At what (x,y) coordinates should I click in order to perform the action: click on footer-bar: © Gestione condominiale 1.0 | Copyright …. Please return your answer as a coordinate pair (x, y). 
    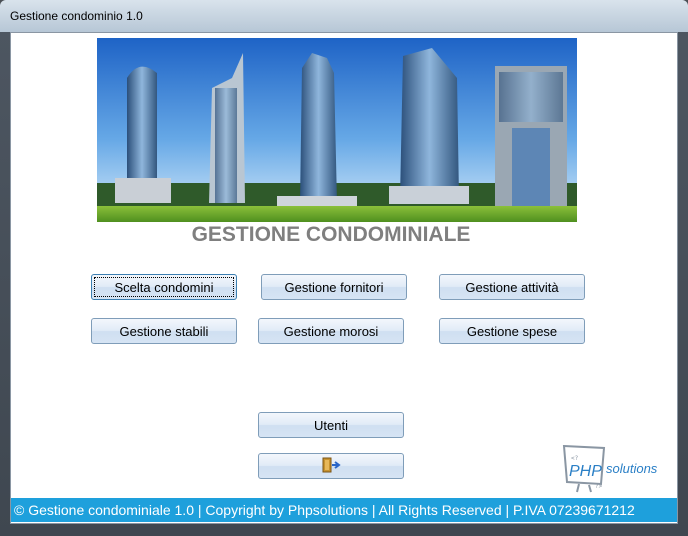
    Looking at the image, I should click on (344, 510).